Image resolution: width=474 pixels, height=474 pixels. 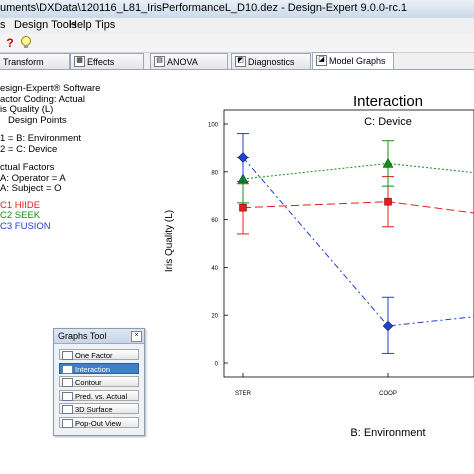 What do you see at coordinates (101, 396) in the screenshot?
I see `graphs-tool-button-label: Pred. vs. Actual` at bounding box center [101, 396].